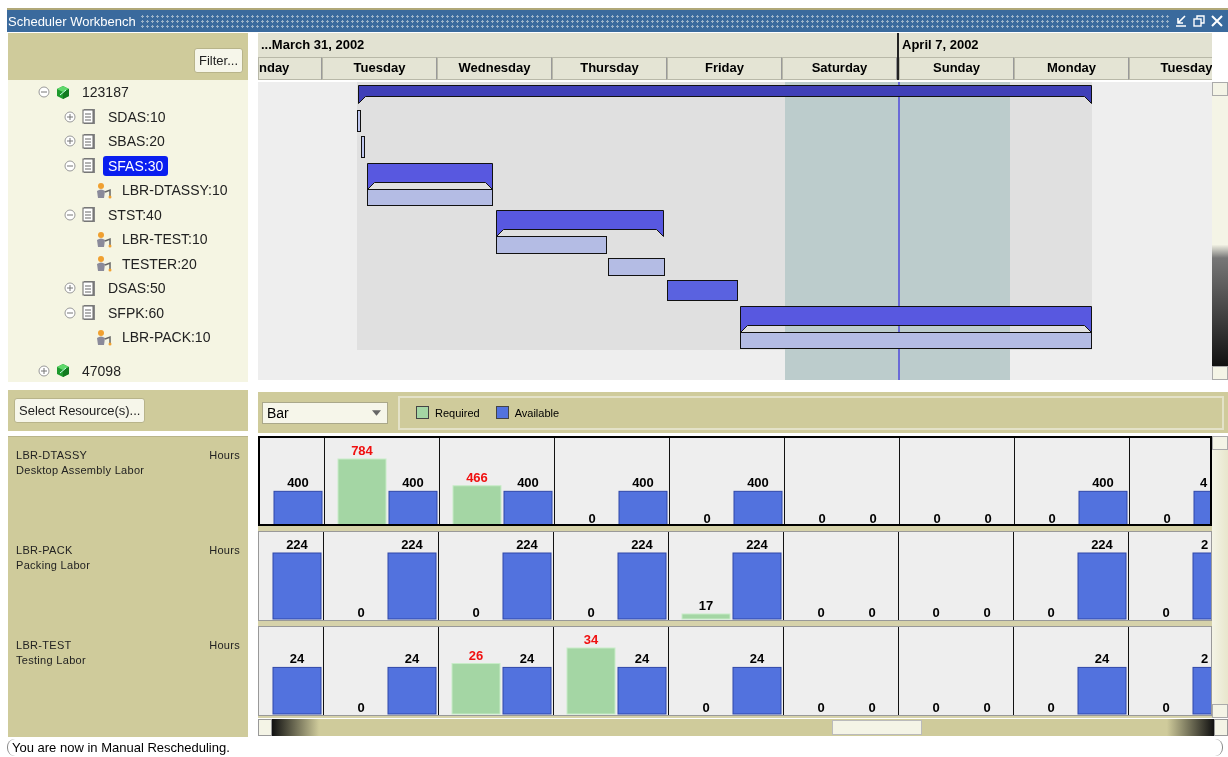 This screenshot has width=1228, height=757. What do you see at coordinates (54, 565) in the screenshot?
I see `resource-description: Packing Labor` at bounding box center [54, 565].